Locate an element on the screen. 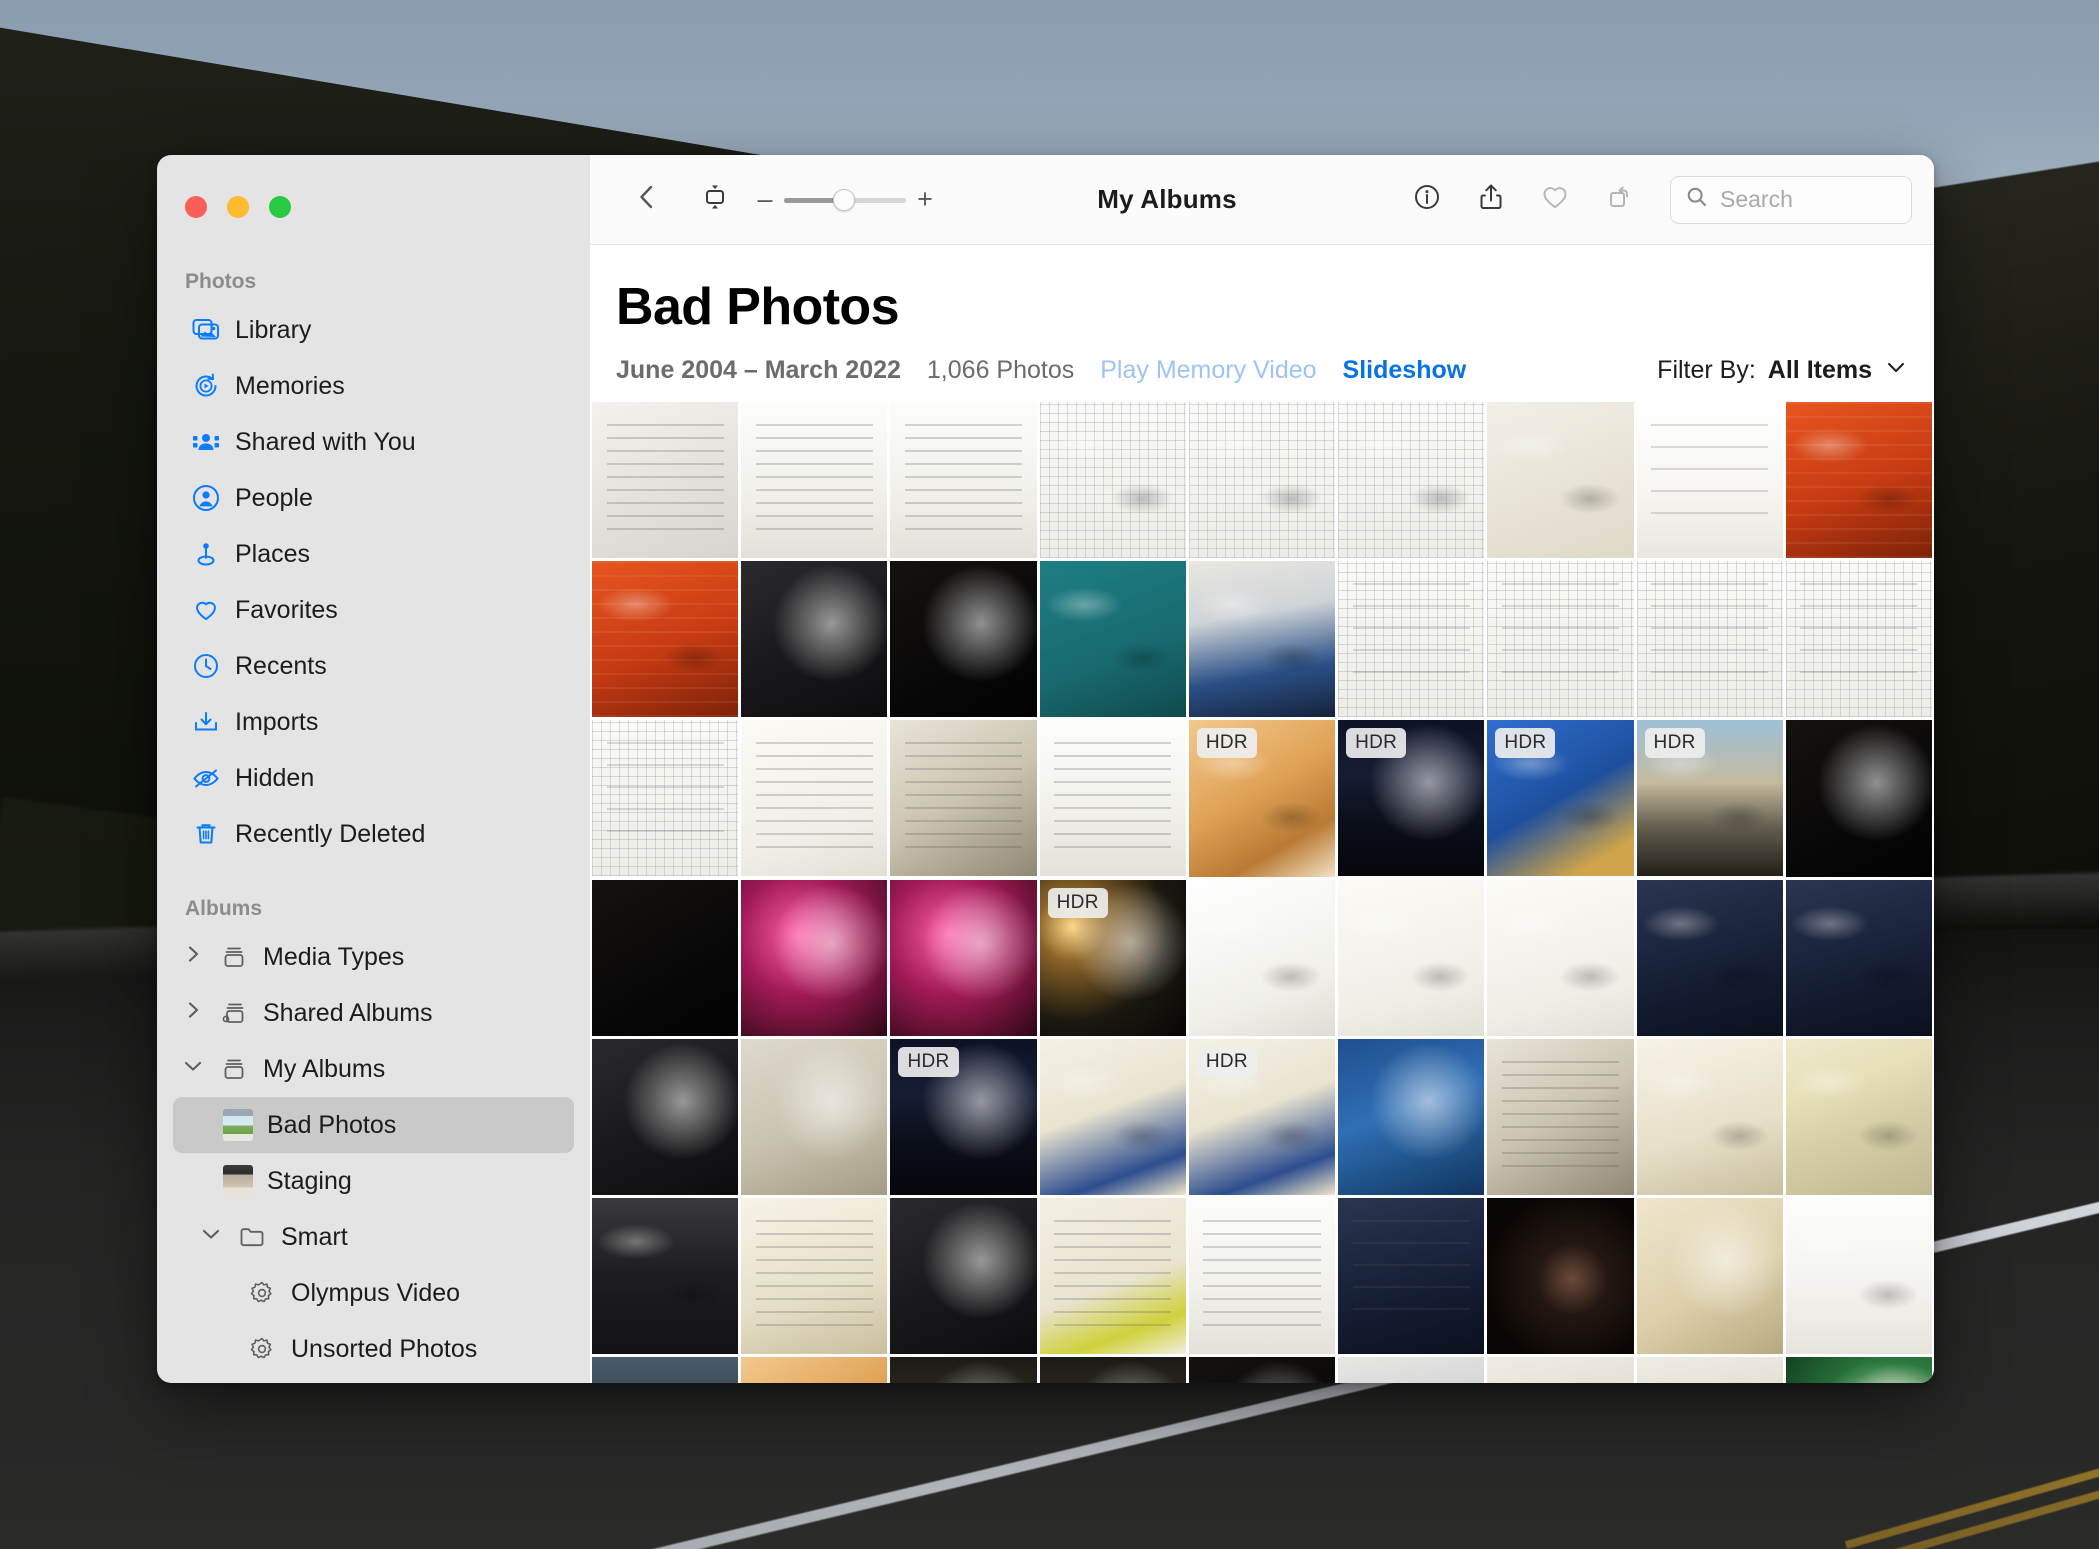  sidebar-item-recents: Recents is located at coordinates (373, 666).